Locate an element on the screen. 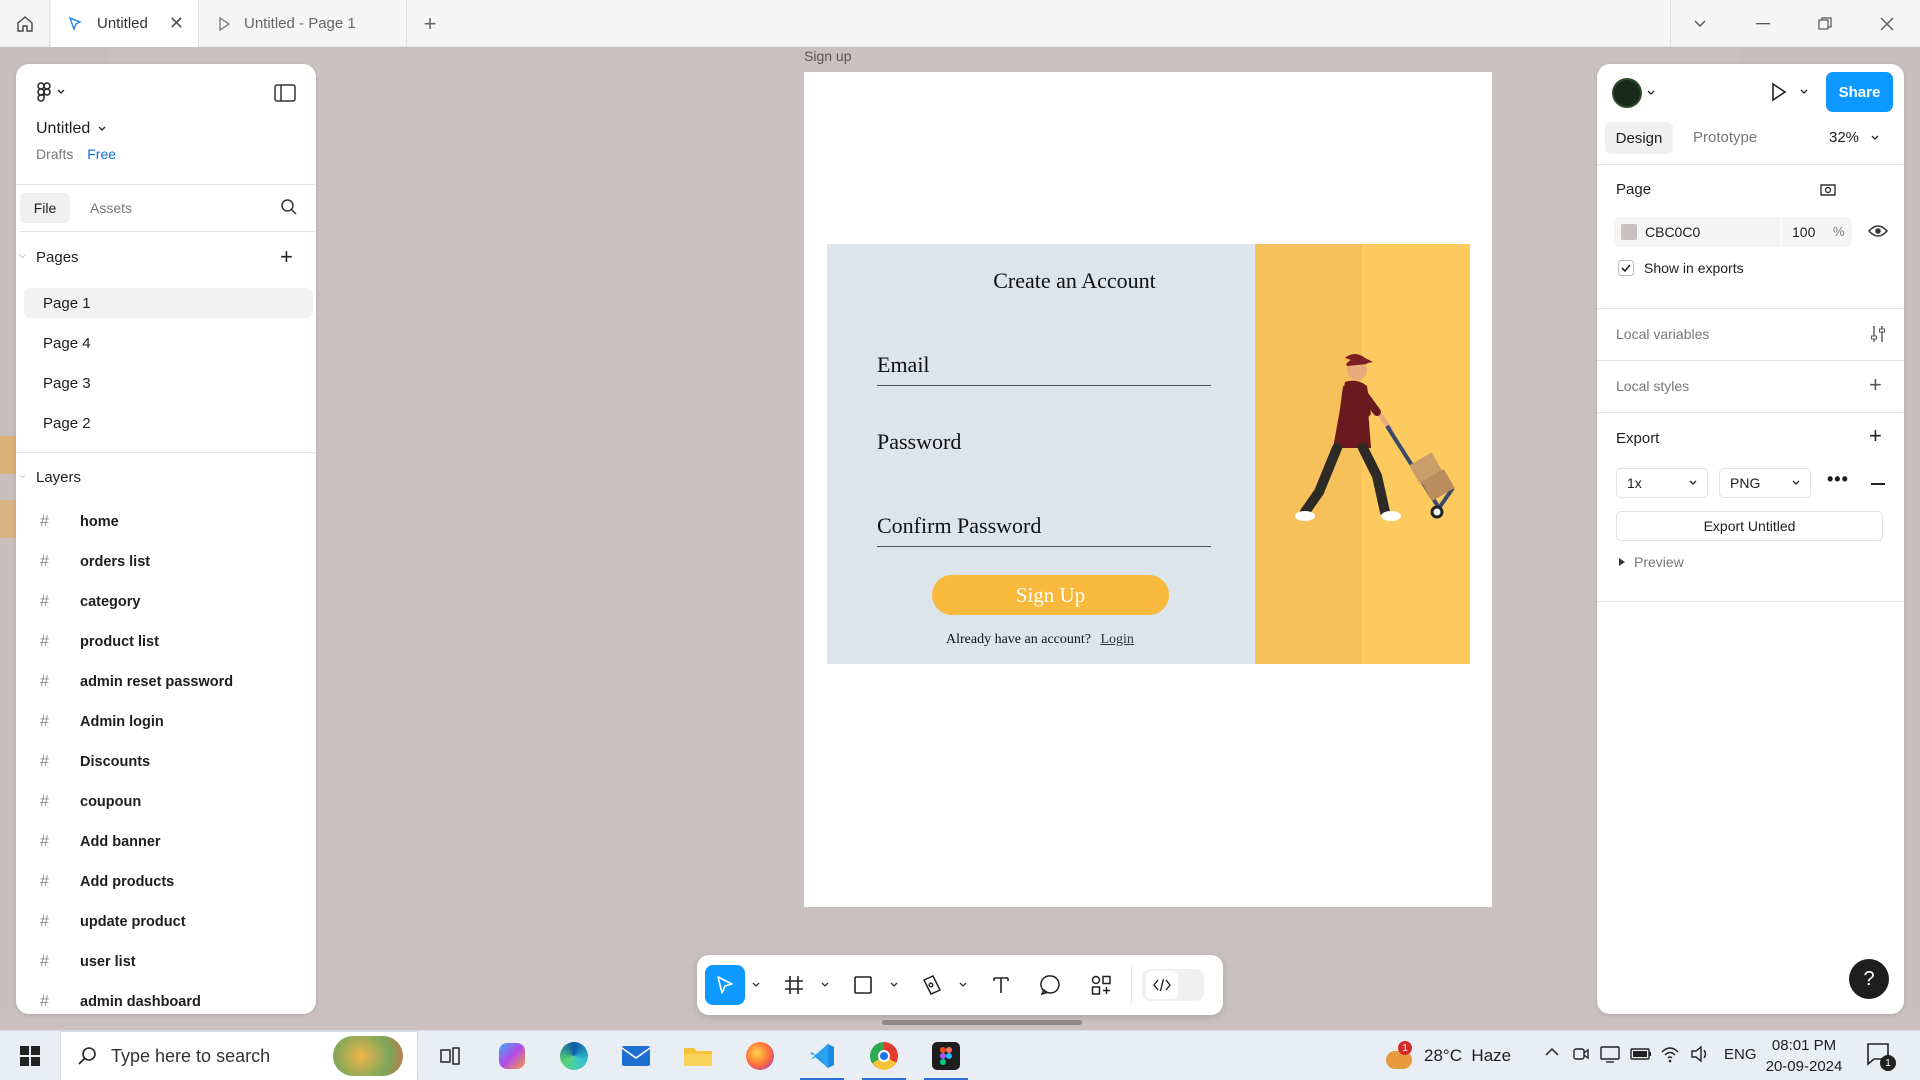 The image size is (1920, 1080). page-color-hex: CBC0C0 is located at coordinates (1672, 232).